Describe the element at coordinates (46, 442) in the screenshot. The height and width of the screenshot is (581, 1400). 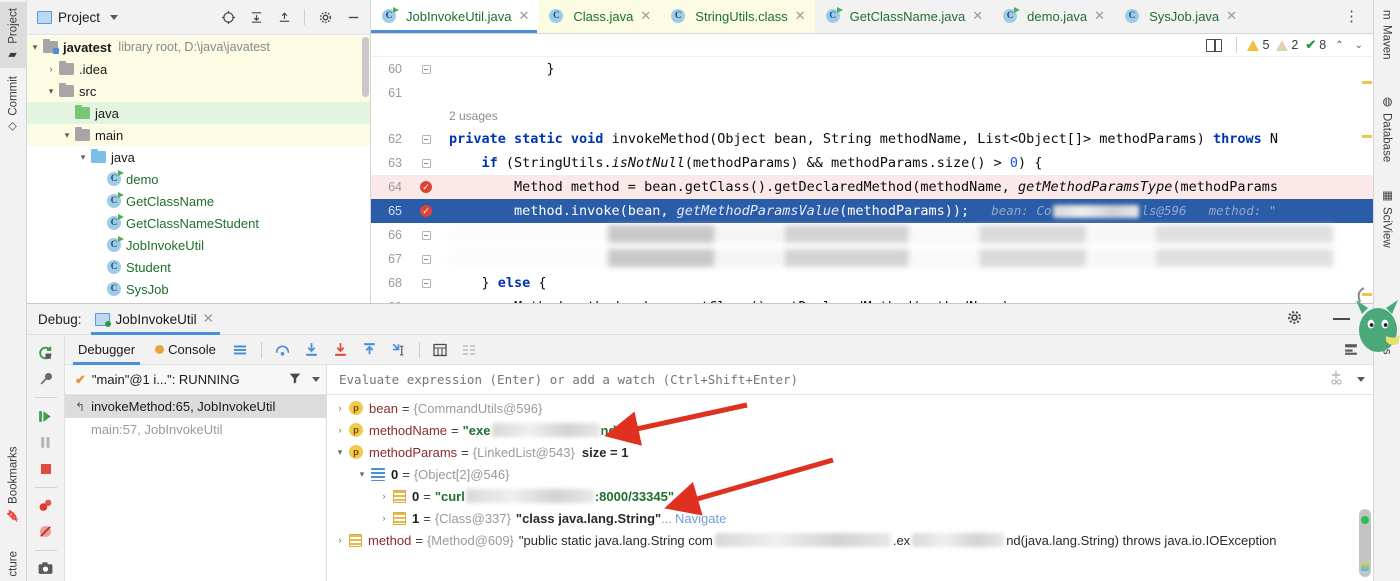
I see `pause-program-icon` at that location.